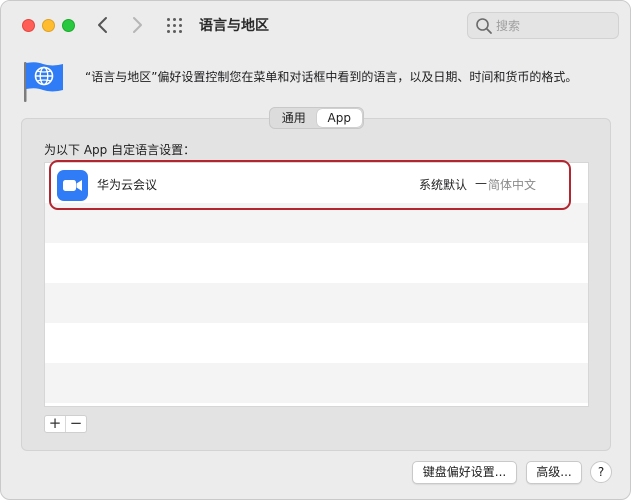 This screenshot has height=500, width=631. I want to click on search-input, so click(553, 26).